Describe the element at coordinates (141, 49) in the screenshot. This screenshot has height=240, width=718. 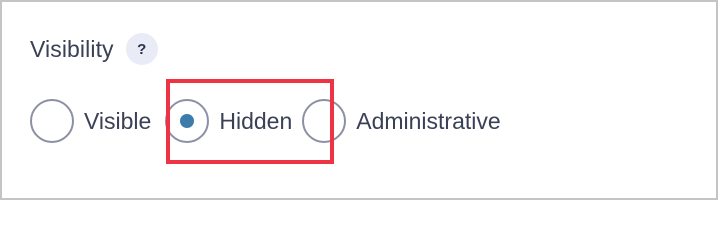
I see `help-icon: ?` at that location.